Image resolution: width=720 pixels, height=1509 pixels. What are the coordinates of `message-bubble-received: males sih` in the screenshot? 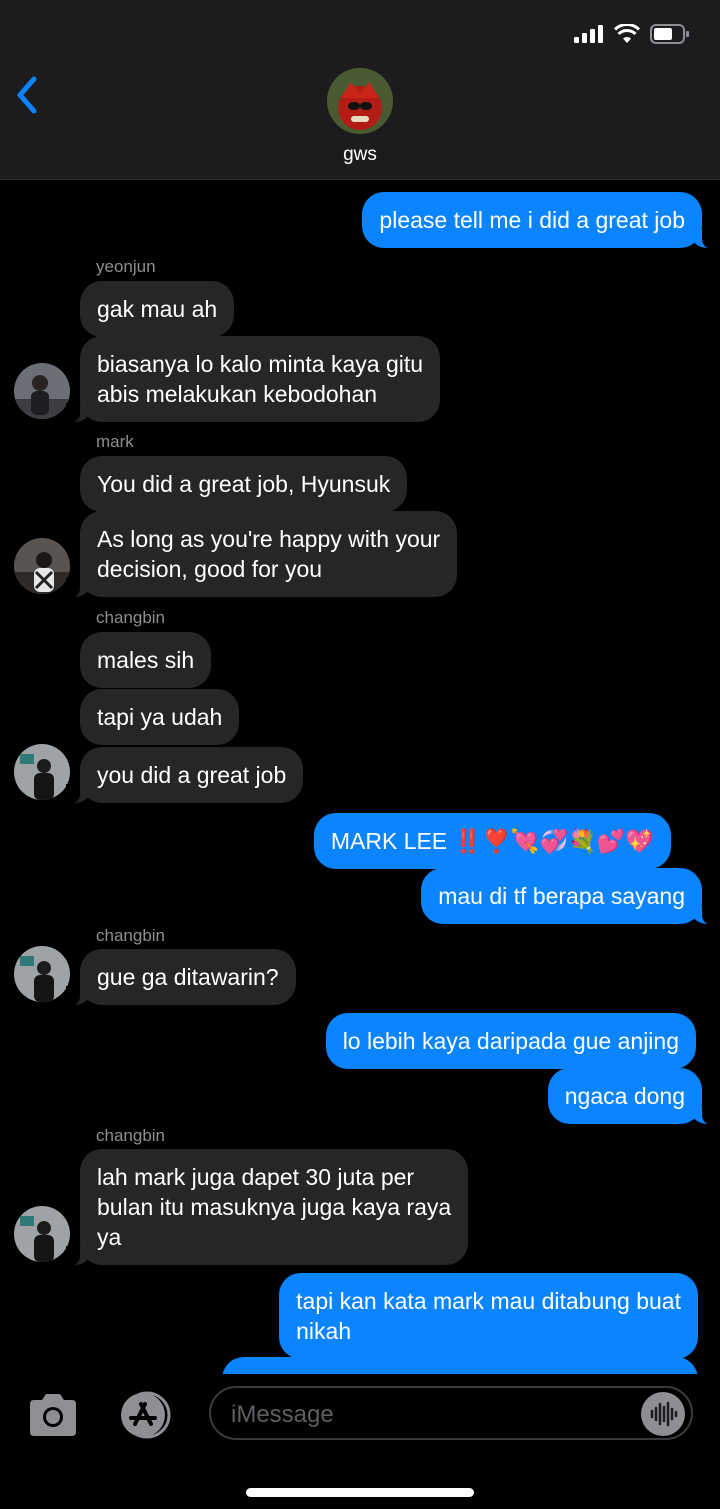 It's located at (146, 660).